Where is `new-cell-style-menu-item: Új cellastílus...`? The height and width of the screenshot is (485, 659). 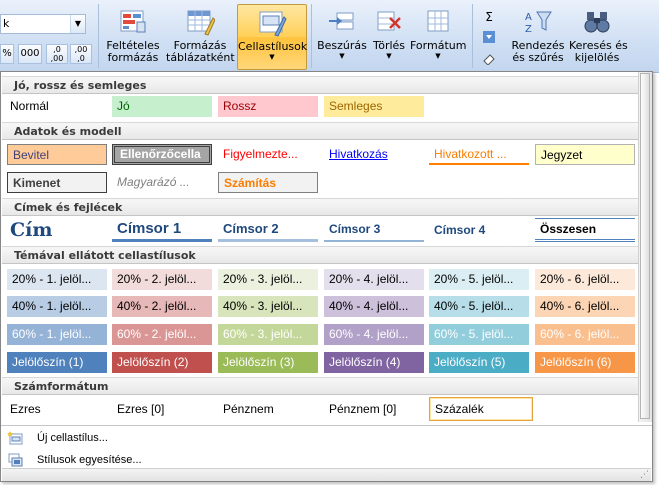
new-cell-style-menu-item: Új cellastílus... is located at coordinates (326, 438).